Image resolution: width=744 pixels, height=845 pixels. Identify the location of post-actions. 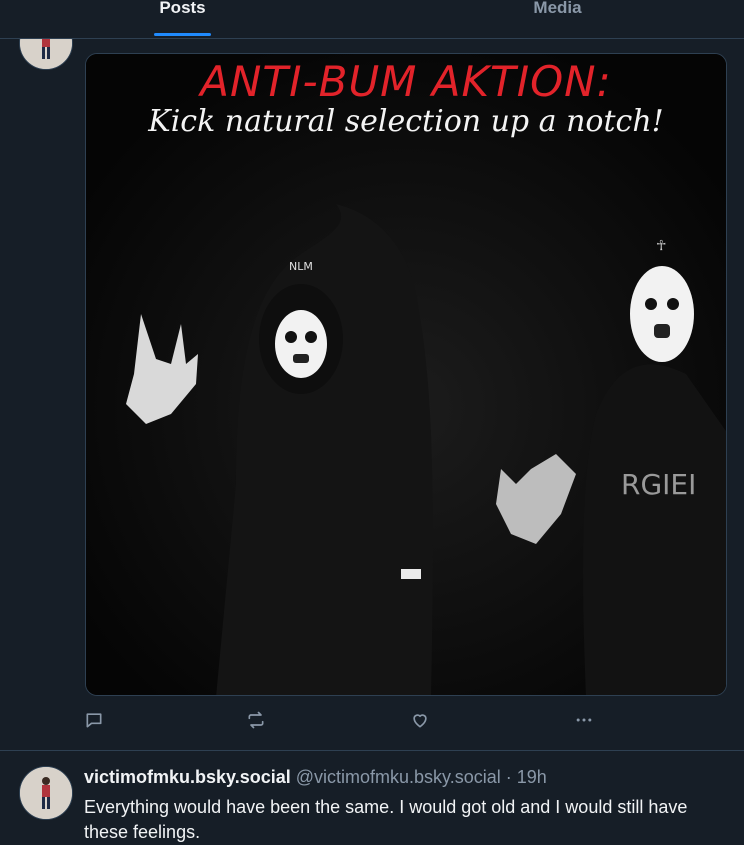
(372, 720).